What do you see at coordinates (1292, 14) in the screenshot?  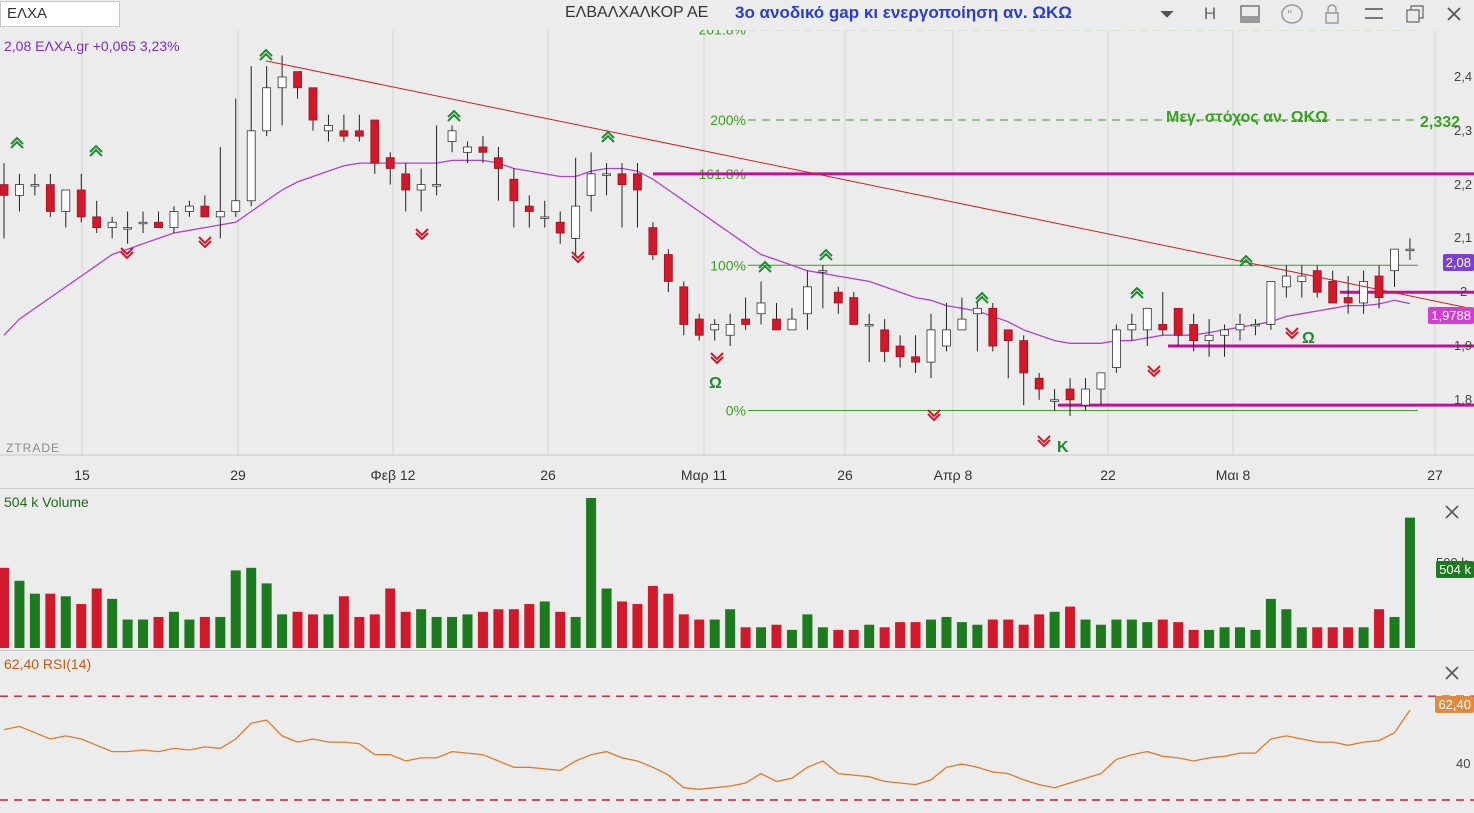 I see `quote-icon: "` at bounding box center [1292, 14].